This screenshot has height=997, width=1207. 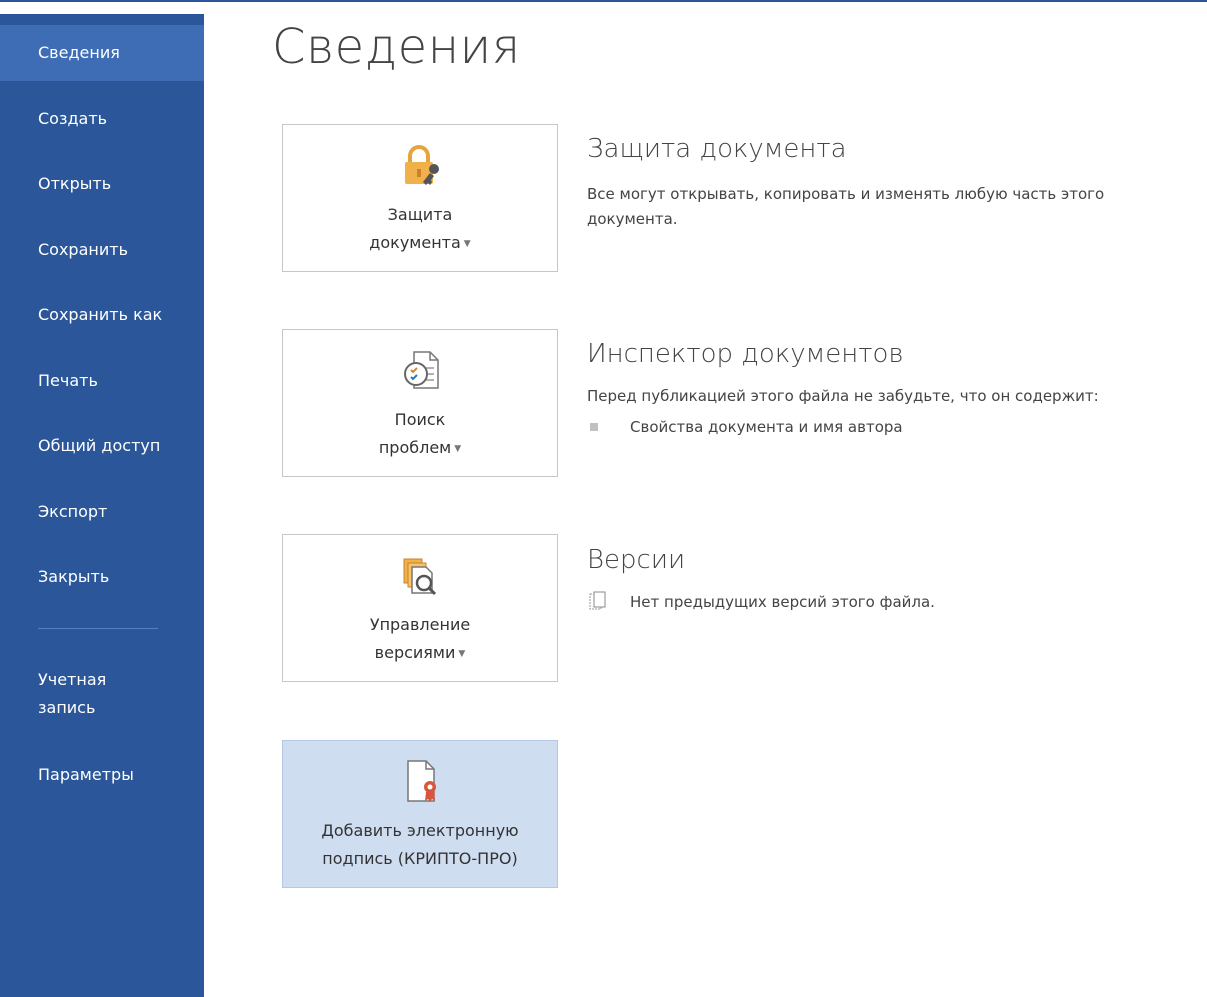 What do you see at coordinates (420, 229) in the screenshot?
I see `protect-document-label: Защита документа ▼` at bounding box center [420, 229].